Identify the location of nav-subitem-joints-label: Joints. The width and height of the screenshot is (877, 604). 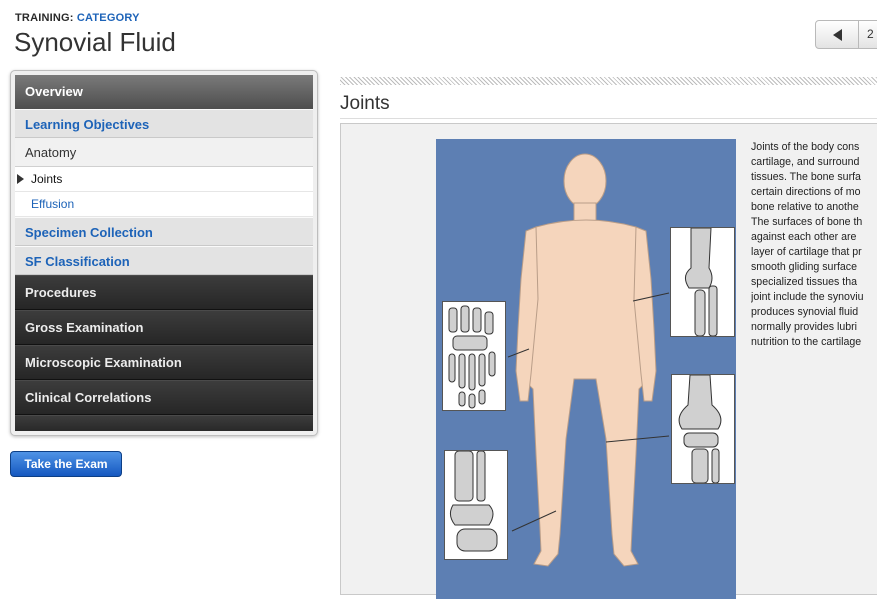
(47, 179).